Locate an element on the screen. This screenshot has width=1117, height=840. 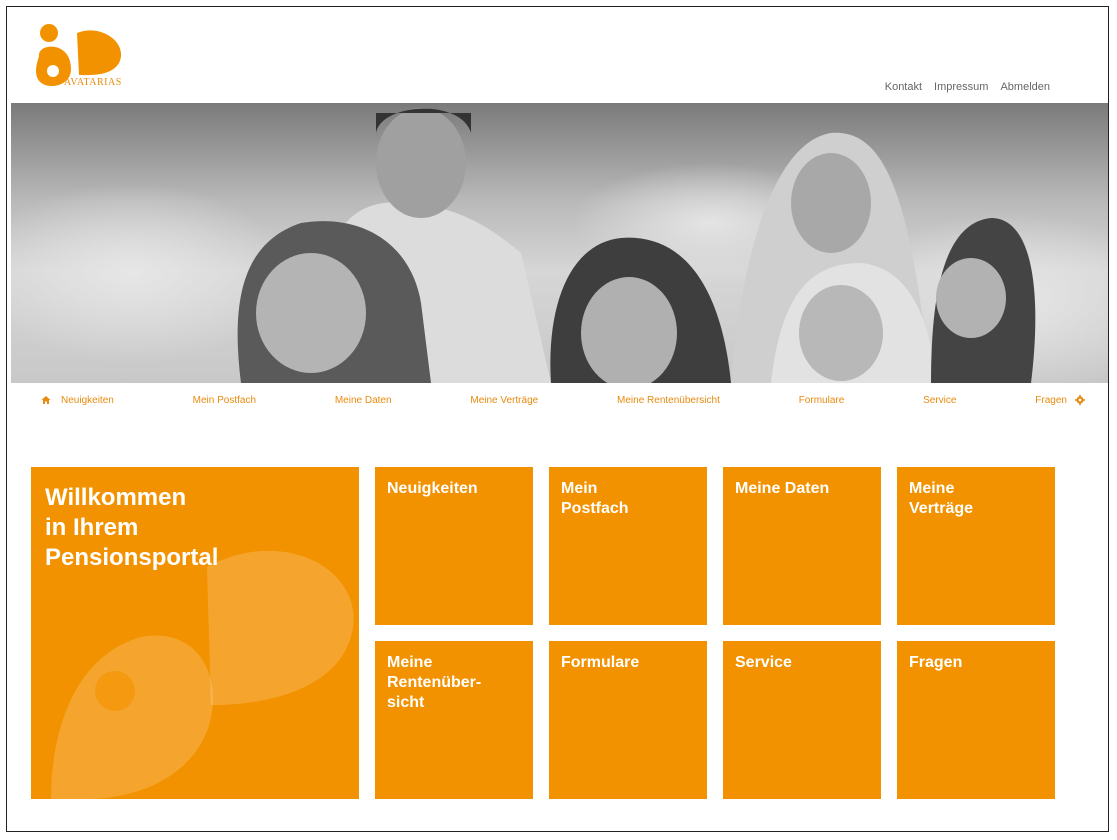
tile-meine-vertraege: Meine Verträge is located at coordinates (976, 546).